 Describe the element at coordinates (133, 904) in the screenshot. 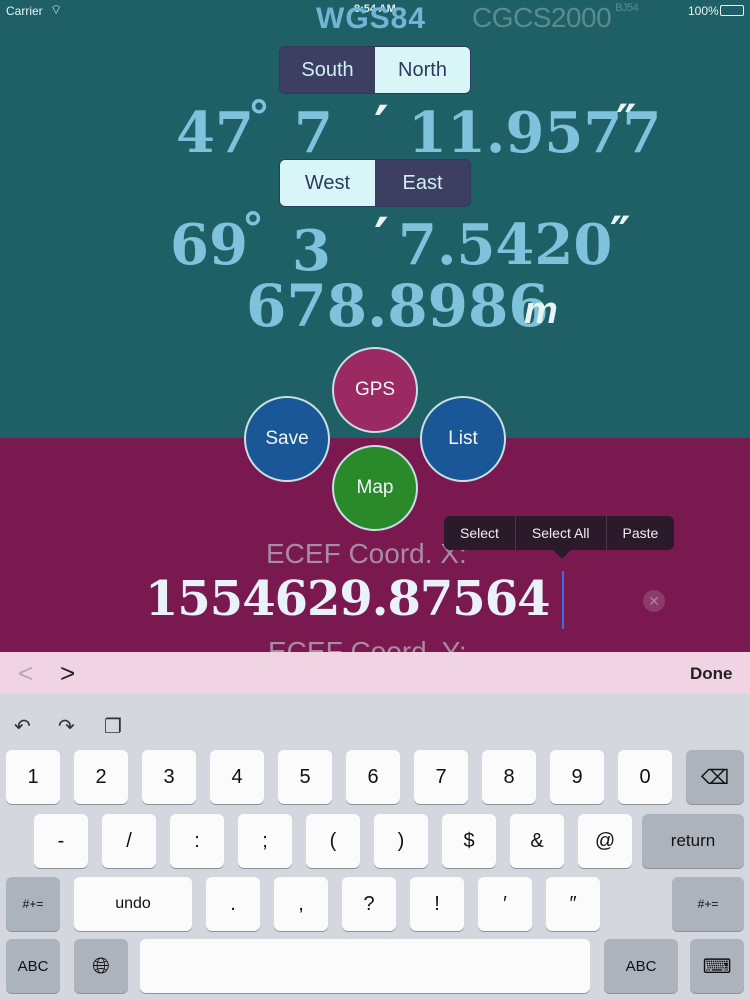

I see `undo-key: undo` at that location.